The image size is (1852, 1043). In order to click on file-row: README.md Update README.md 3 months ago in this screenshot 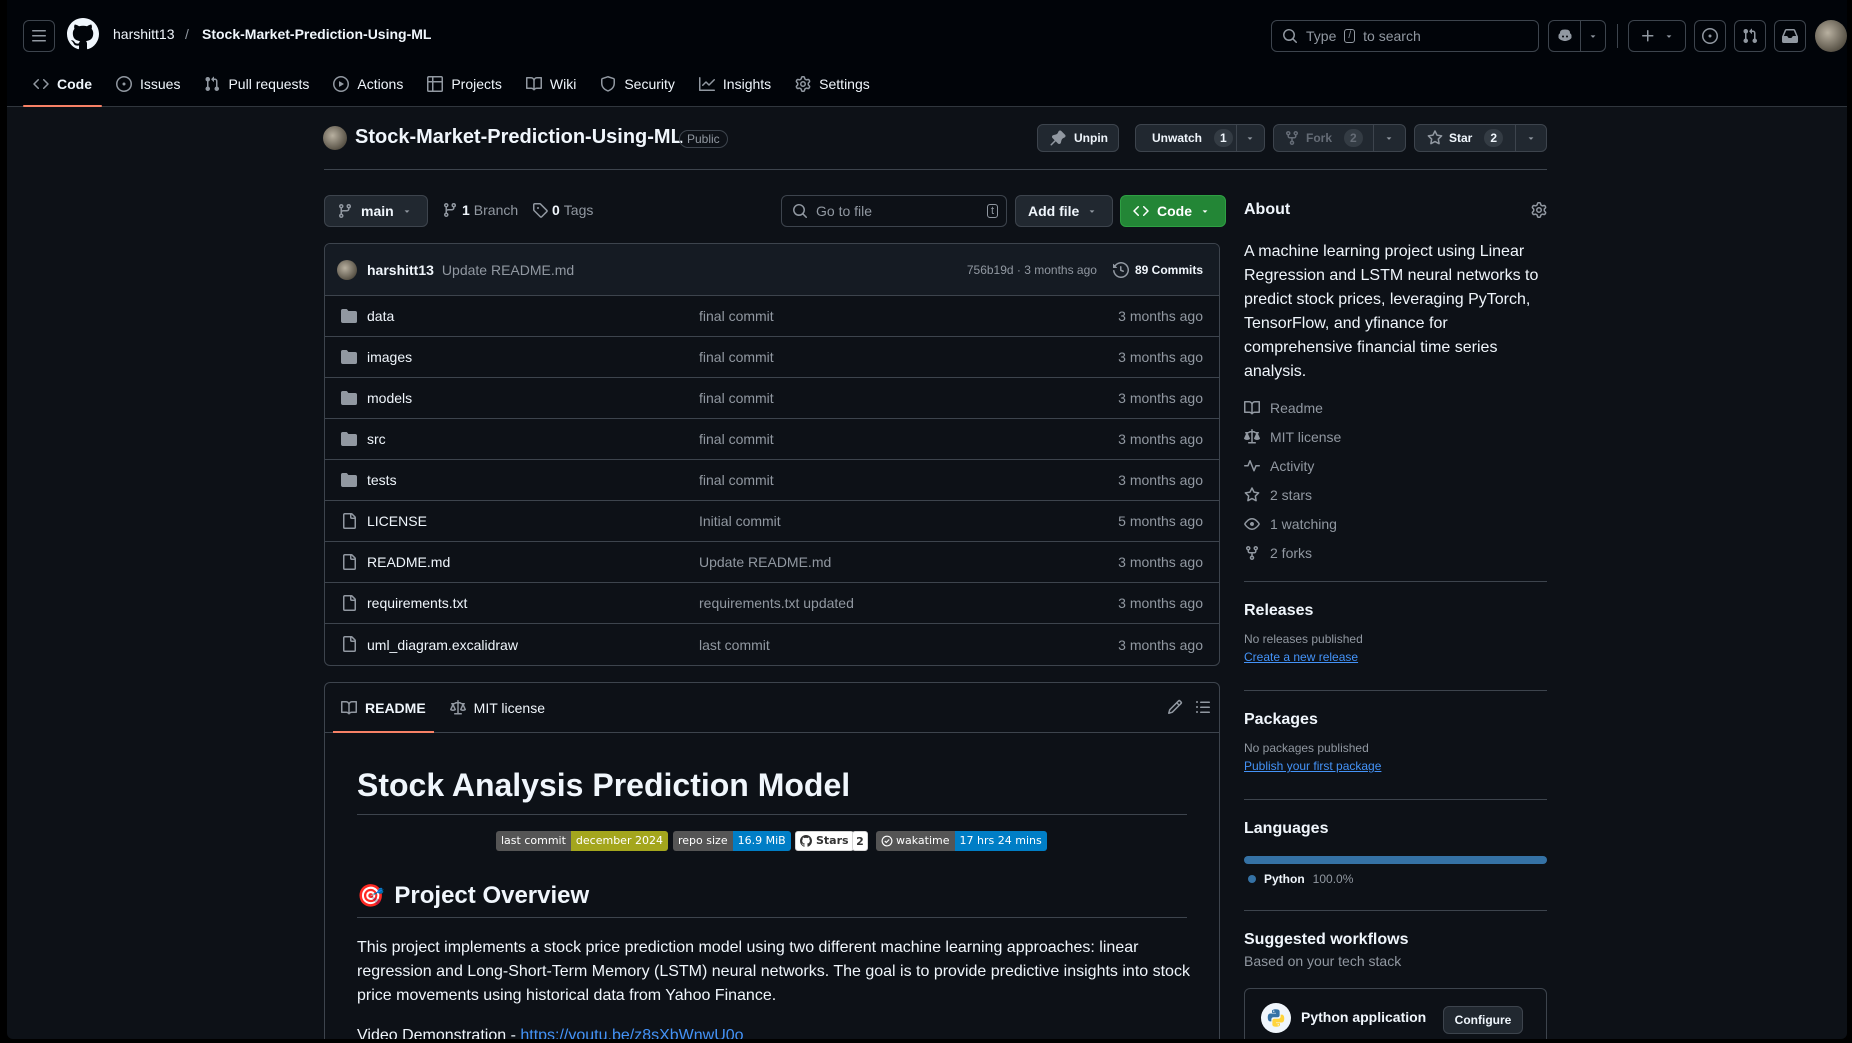, I will do `click(772, 562)`.